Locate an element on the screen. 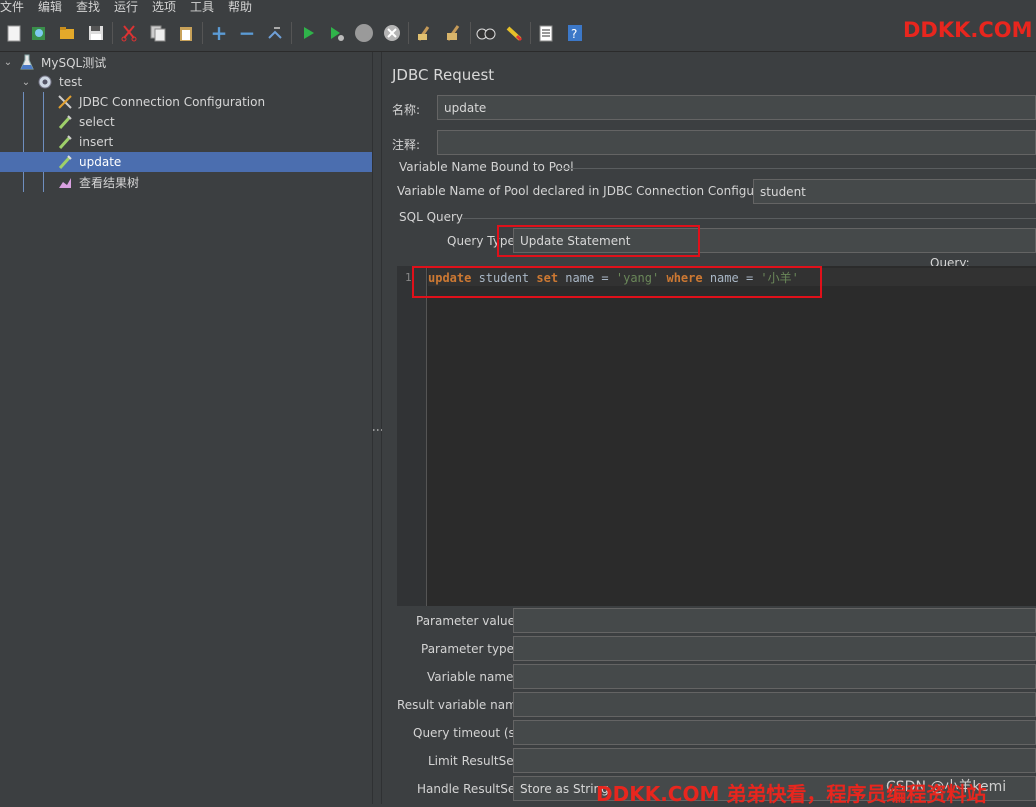 Image resolution: width=1036 pixels, height=807 pixels. menu-options: 选项 is located at coordinates (164, 7).